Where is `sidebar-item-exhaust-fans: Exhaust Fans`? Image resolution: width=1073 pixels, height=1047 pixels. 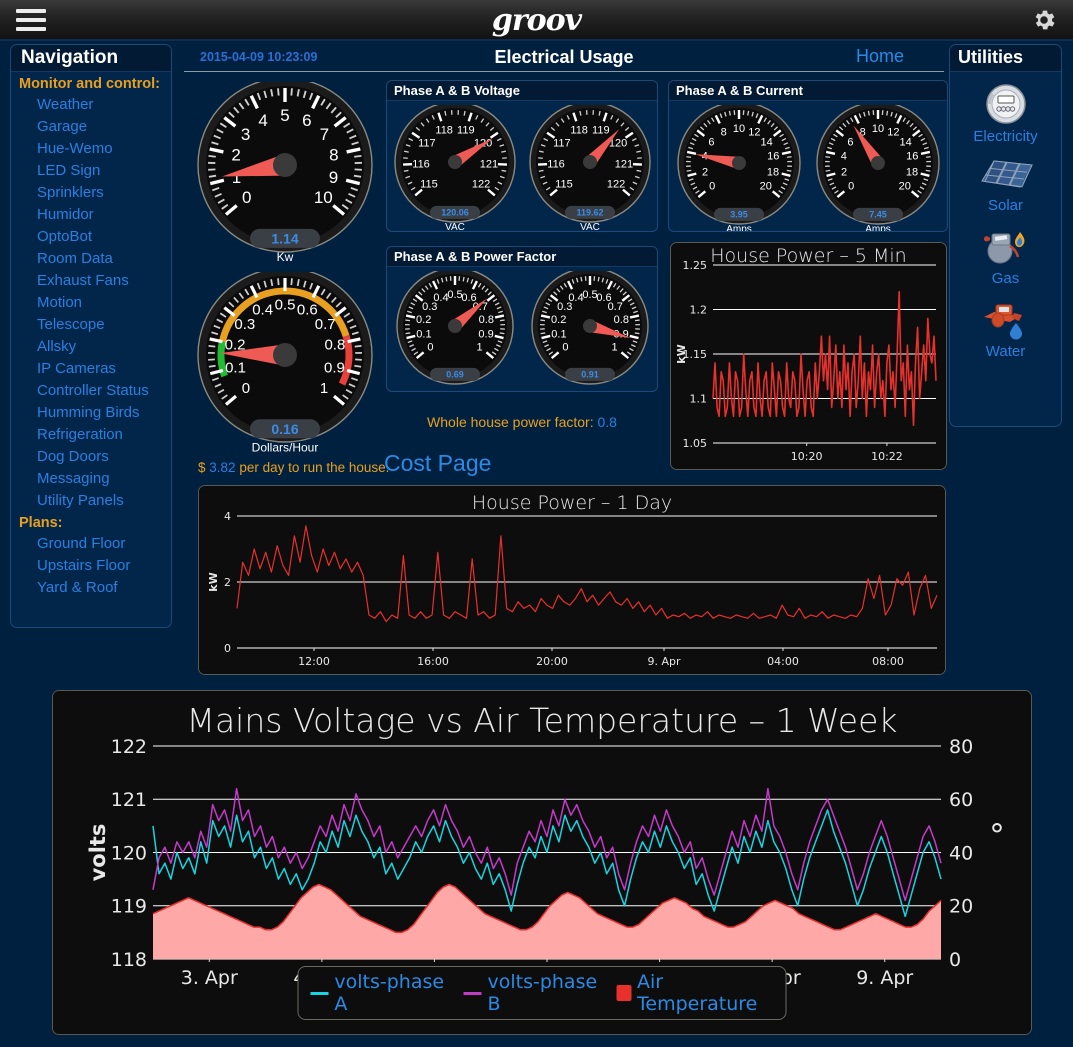 sidebar-item-exhaust-fans: Exhaust Fans is located at coordinates (91, 280).